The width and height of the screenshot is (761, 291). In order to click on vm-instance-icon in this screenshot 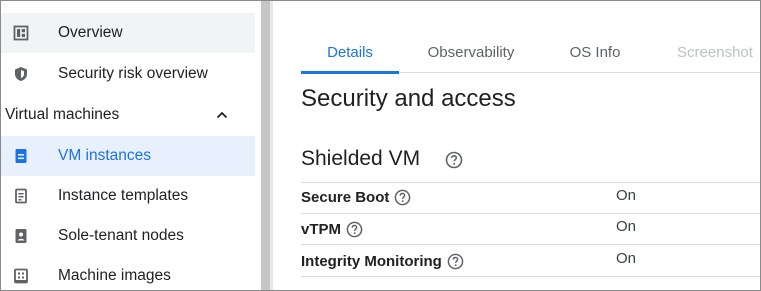, I will do `click(21, 156)`.